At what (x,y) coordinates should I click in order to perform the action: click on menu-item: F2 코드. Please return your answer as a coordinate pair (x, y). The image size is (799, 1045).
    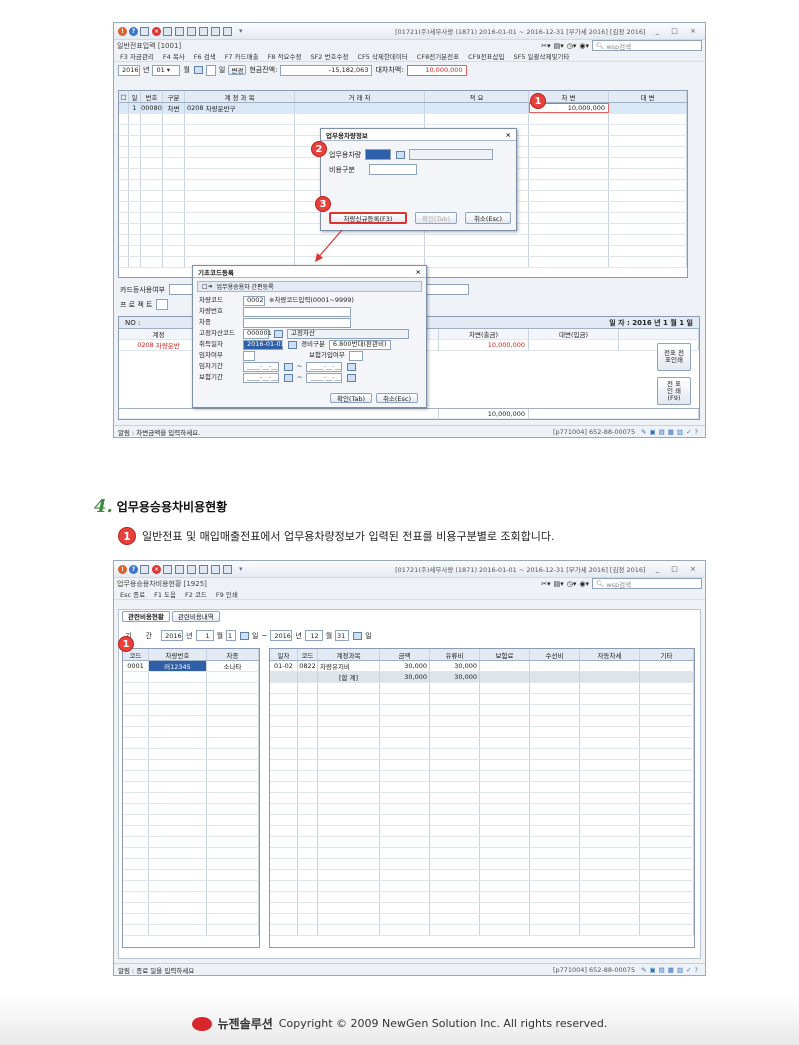
    Looking at the image, I should click on (196, 594).